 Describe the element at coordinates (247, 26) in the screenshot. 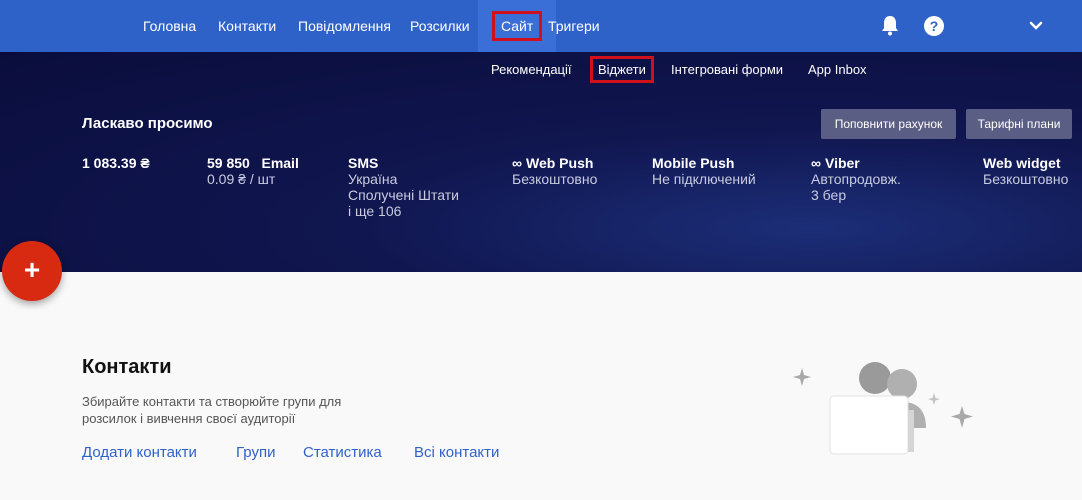

I see `nav-contacts: Контакти` at that location.